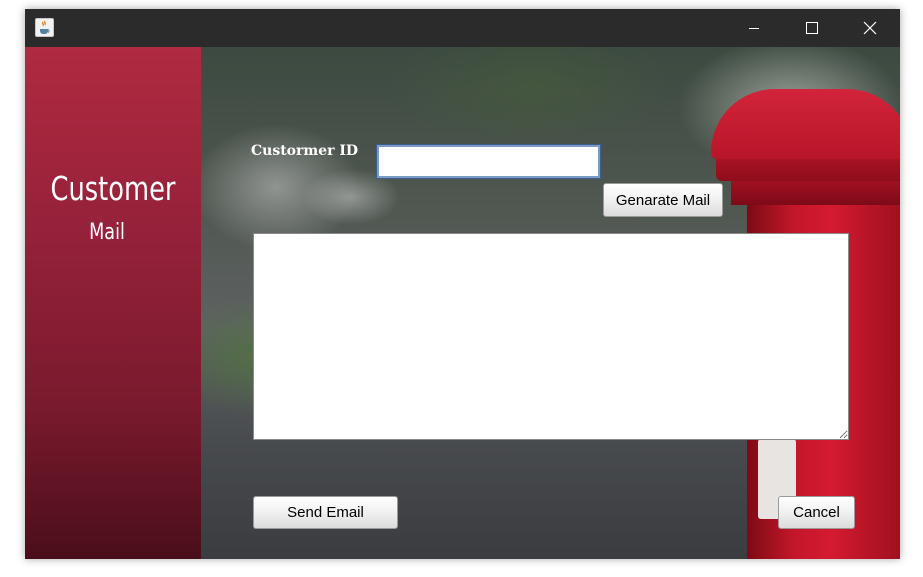 This screenshot has height=577, width=923. I want to click on customer-id-input, so click(488, 161).